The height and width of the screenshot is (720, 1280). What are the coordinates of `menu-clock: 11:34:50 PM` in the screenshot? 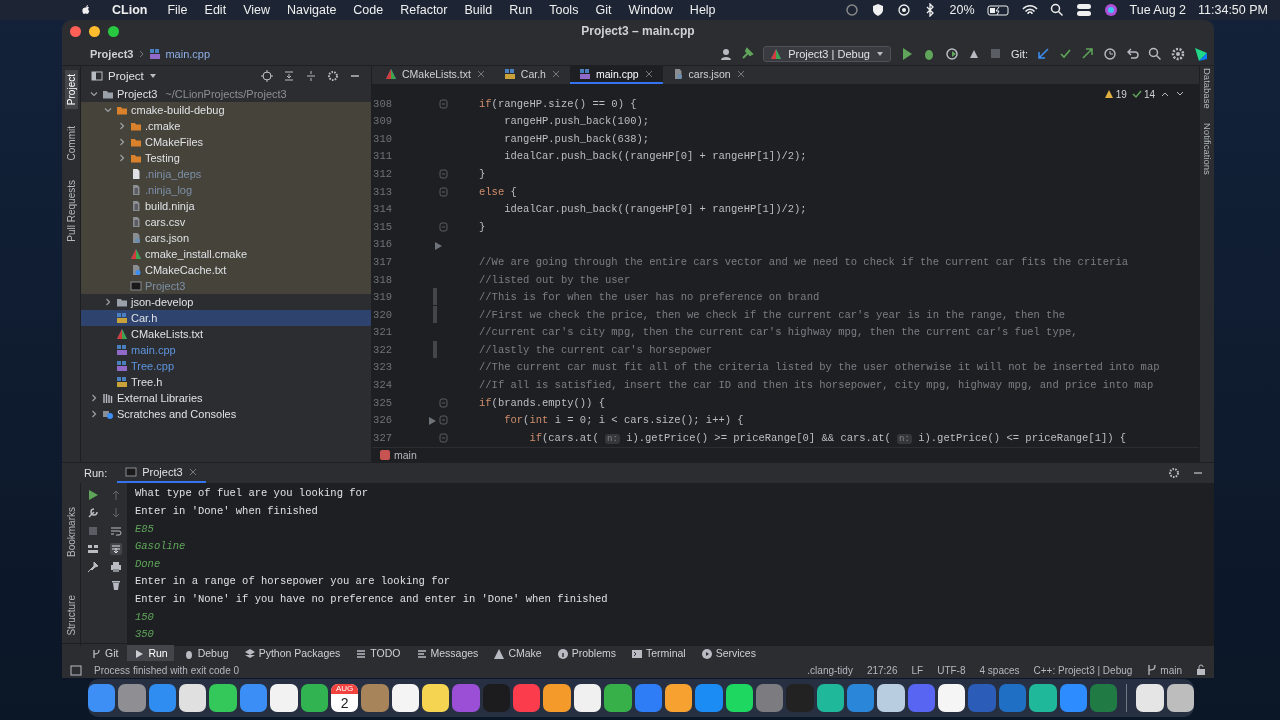 It's located at (1233, 10).